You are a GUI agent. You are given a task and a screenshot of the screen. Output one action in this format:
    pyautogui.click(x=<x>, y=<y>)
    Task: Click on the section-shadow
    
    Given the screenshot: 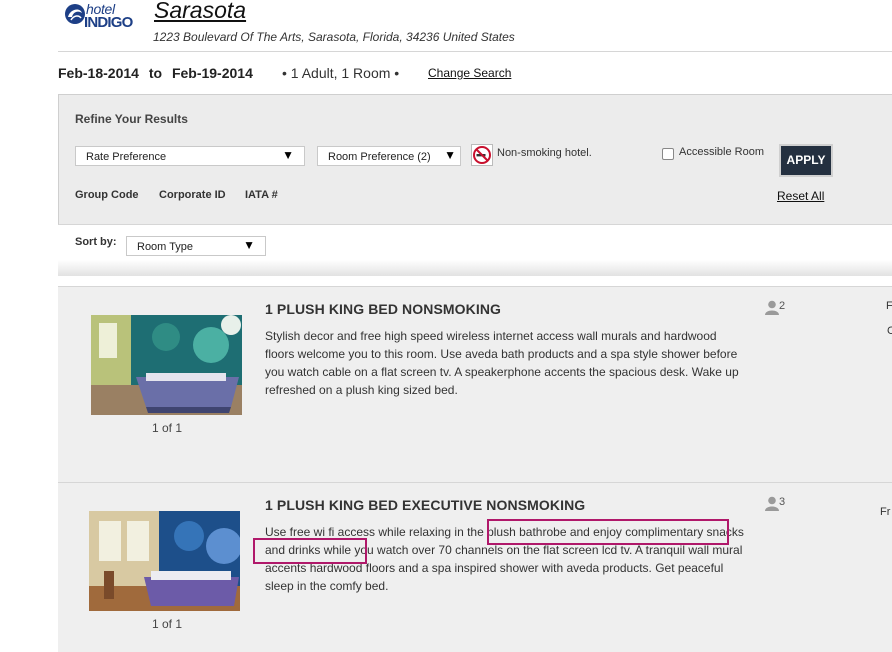 What is the action you would take?
    pyautogui.click(x=475, y=268)
    